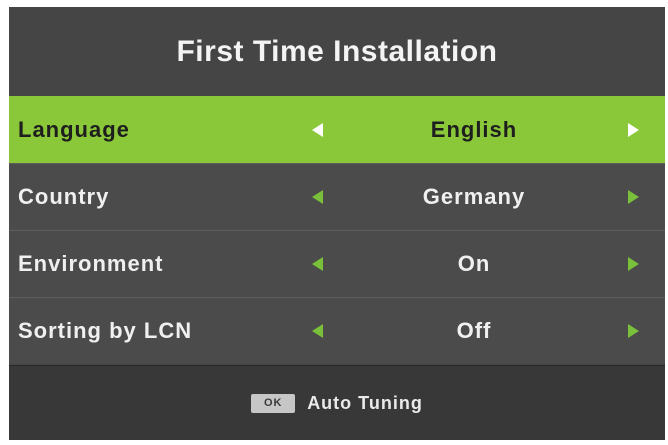 This screenshot has height=445, width=668. I want to click on setting-row-sorting-by-lcn: Sorting by LCN Off, so click(337, 330).